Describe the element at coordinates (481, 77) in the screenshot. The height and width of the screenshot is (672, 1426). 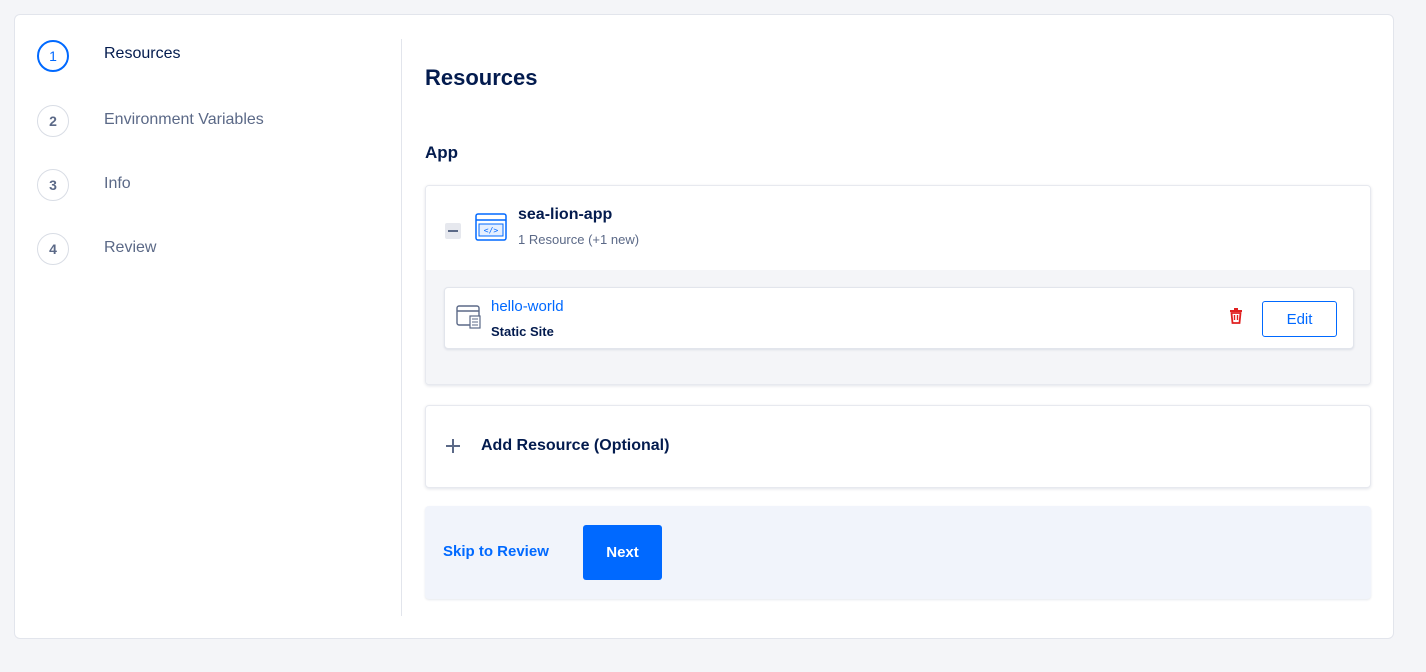
I see `page-title: Resources` at that location.